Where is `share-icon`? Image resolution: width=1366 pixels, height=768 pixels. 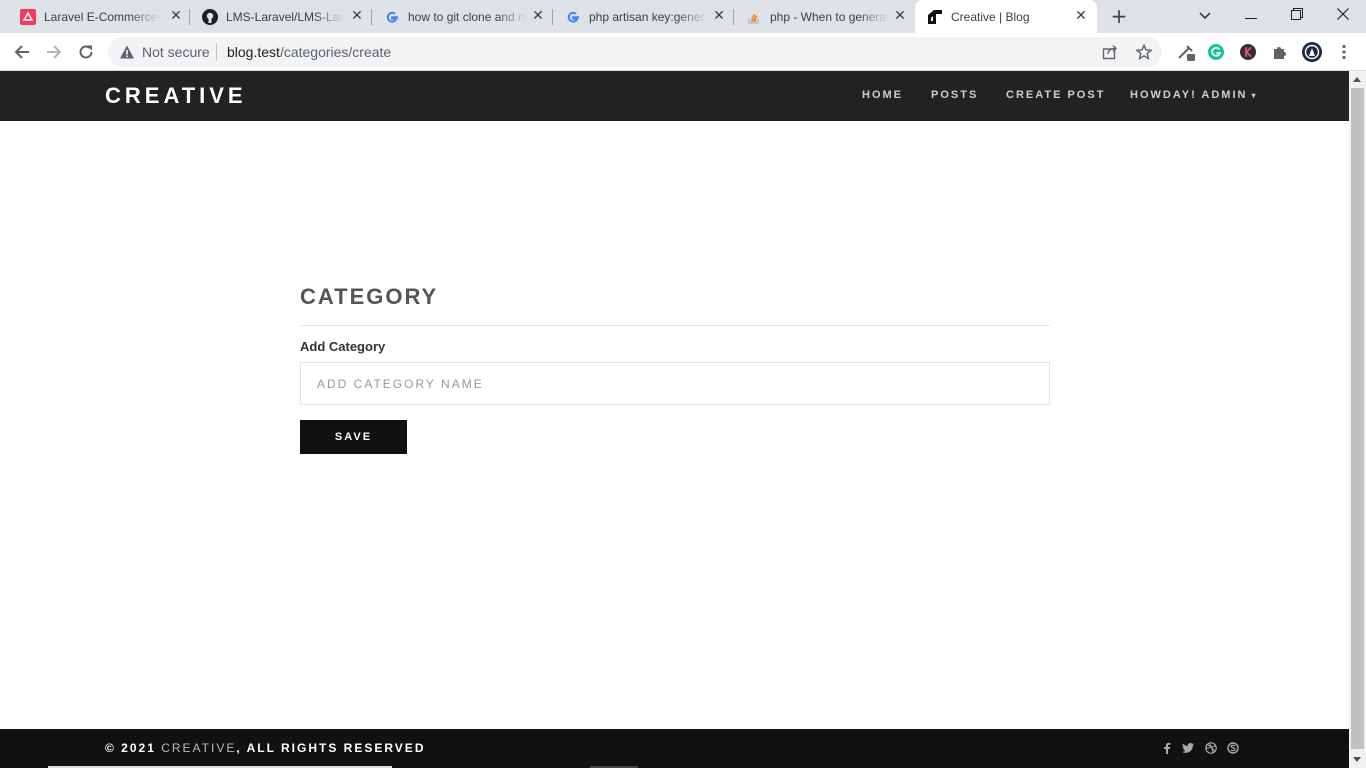
share-icon is located at coordinates (1110, 52).